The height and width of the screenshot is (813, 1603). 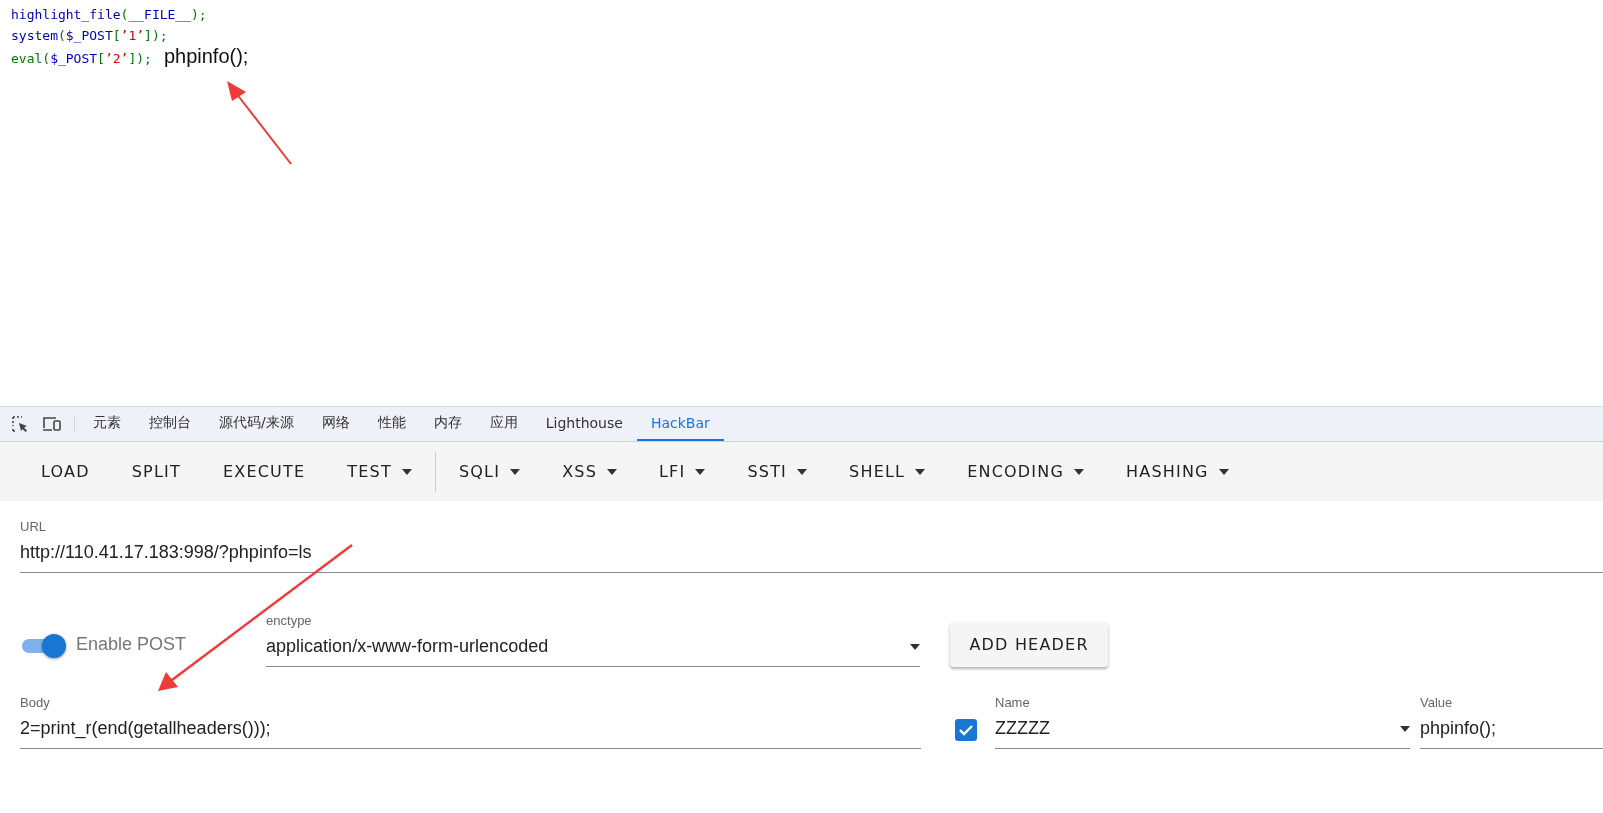 I want to click on device-icon, so click(x=52, y=424).